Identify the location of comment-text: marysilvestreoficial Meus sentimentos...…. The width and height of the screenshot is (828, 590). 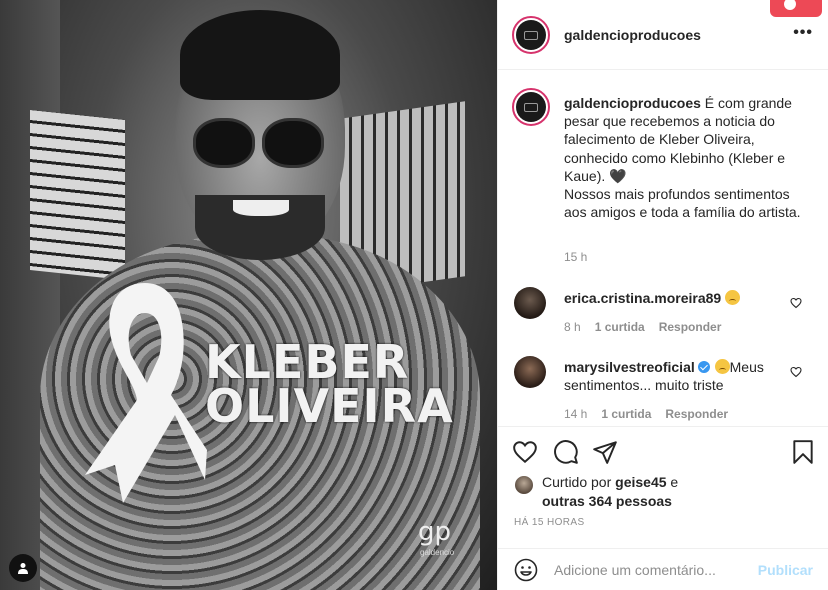
(674, 376).